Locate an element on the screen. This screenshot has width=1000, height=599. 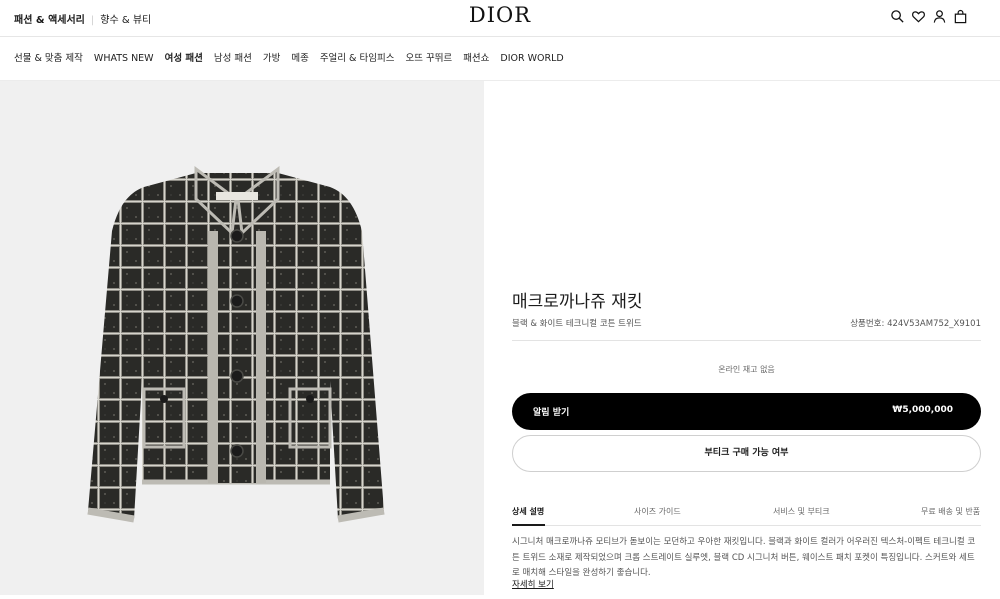
nav-item-maison: 메종 is located at coordinates (299, 59).